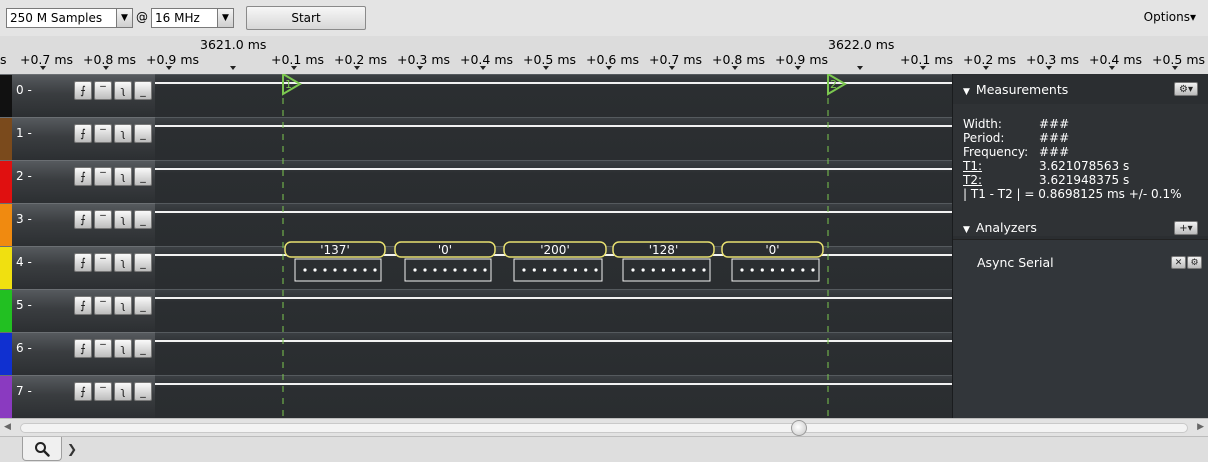 The width and height of the screenshot is (1208, 462). Describe the element at coordinates (6, 311) in the screenshot. I see `channel-color-swatch` at that location.